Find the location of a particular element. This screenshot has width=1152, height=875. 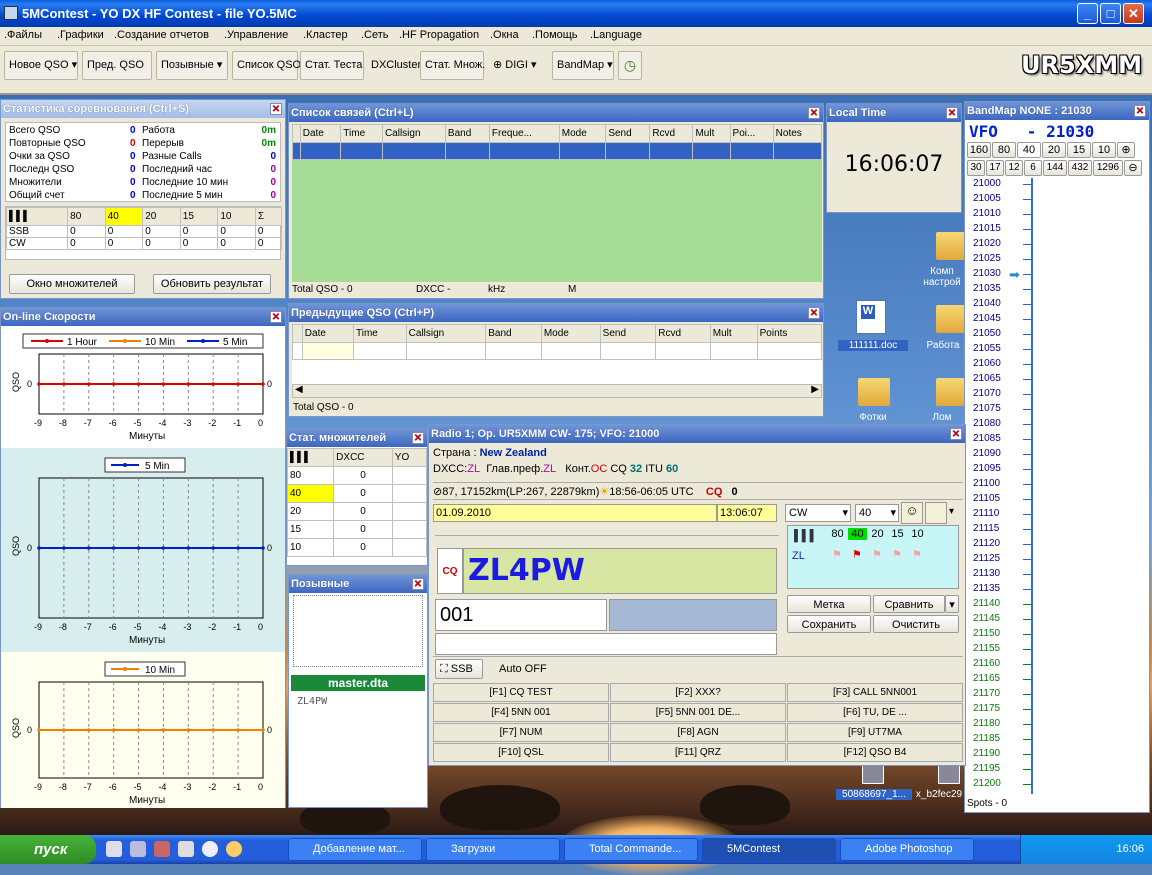

dxcluster-button: DXCluster is located at coordinates (393, 65).